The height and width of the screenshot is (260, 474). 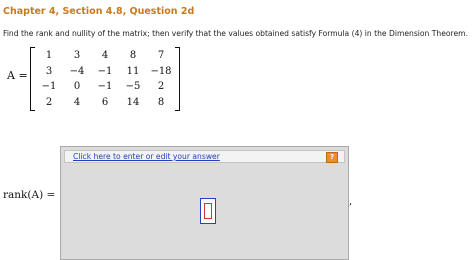 I want to click on matrix-cell: 1, so click(x=49, y=55).